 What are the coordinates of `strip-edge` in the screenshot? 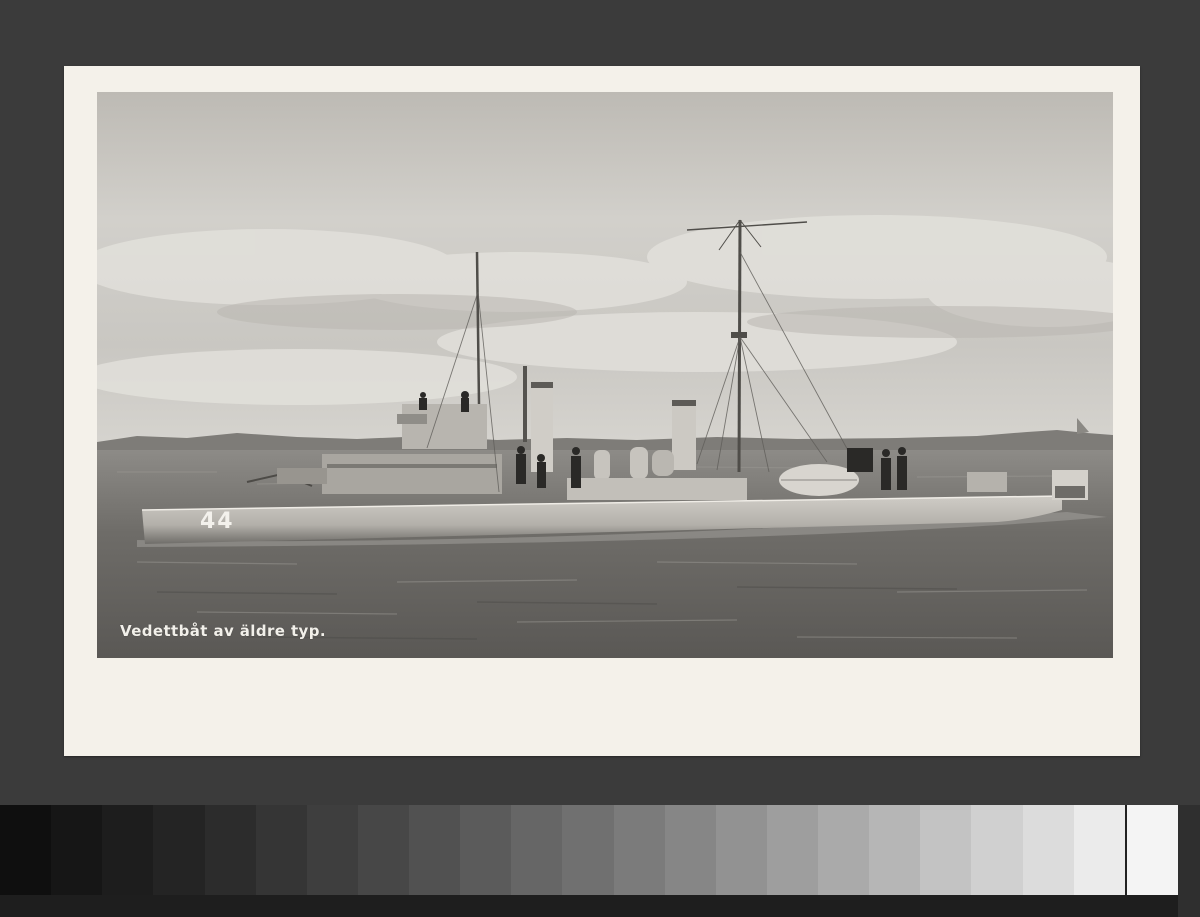 It's located at (1189, 861).